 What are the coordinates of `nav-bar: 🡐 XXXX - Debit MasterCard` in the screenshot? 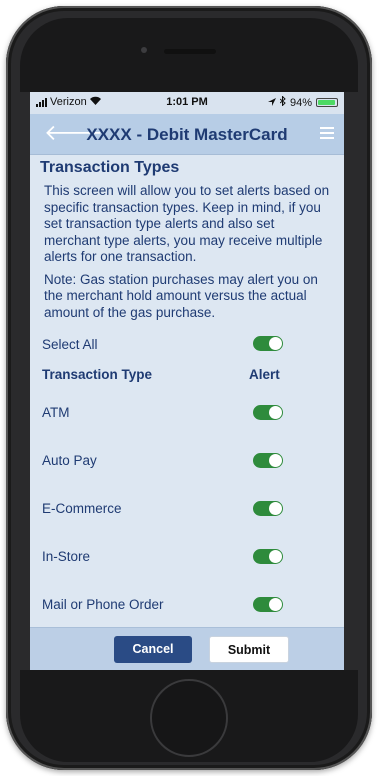 It's located at (187, 134).